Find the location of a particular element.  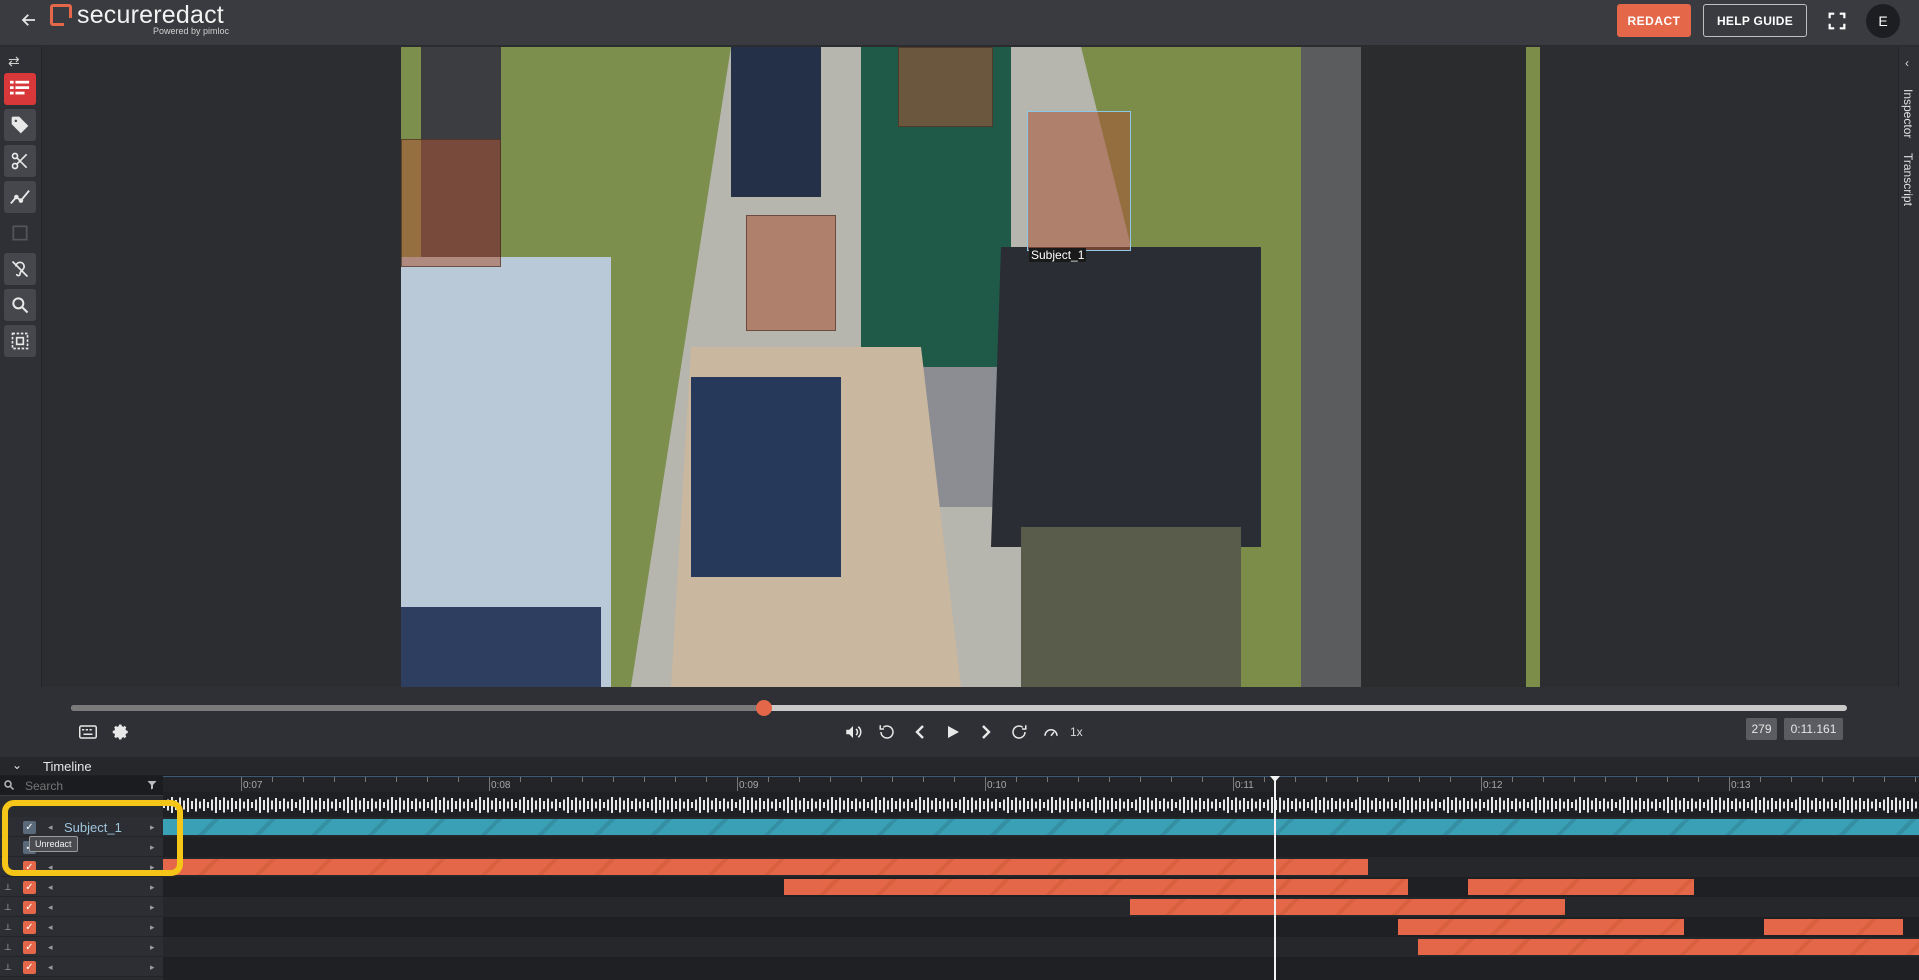

seek-bar is located at coordinates (959, 708).